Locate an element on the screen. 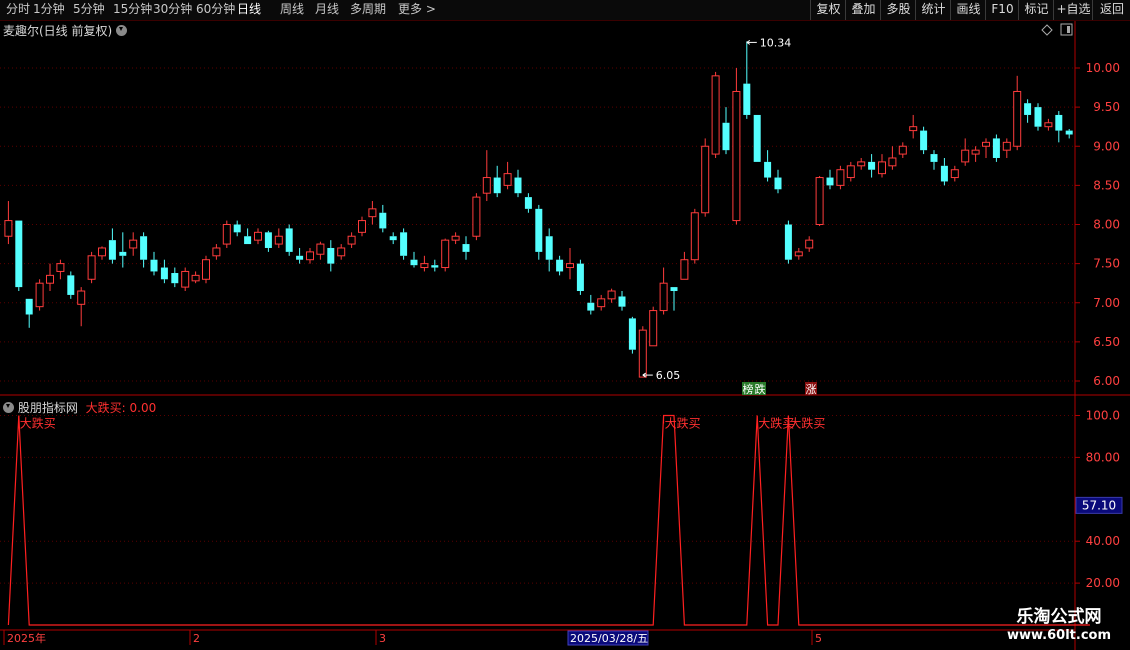  watermark: 乐淘公式网 www.60lt.com is located at coordinates (1059, 625).